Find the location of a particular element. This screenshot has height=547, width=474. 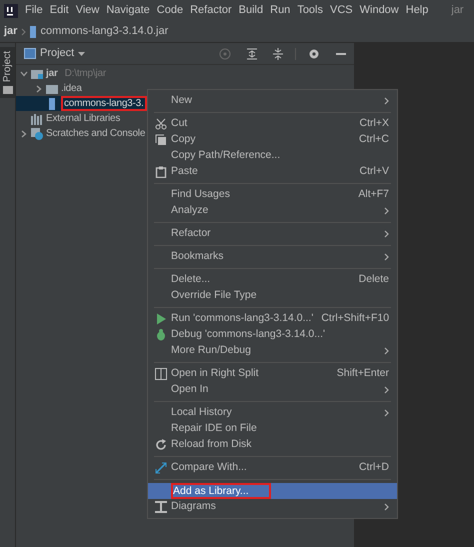

shortcut-label: Alt+F7 is located at coordinates (373, 194).